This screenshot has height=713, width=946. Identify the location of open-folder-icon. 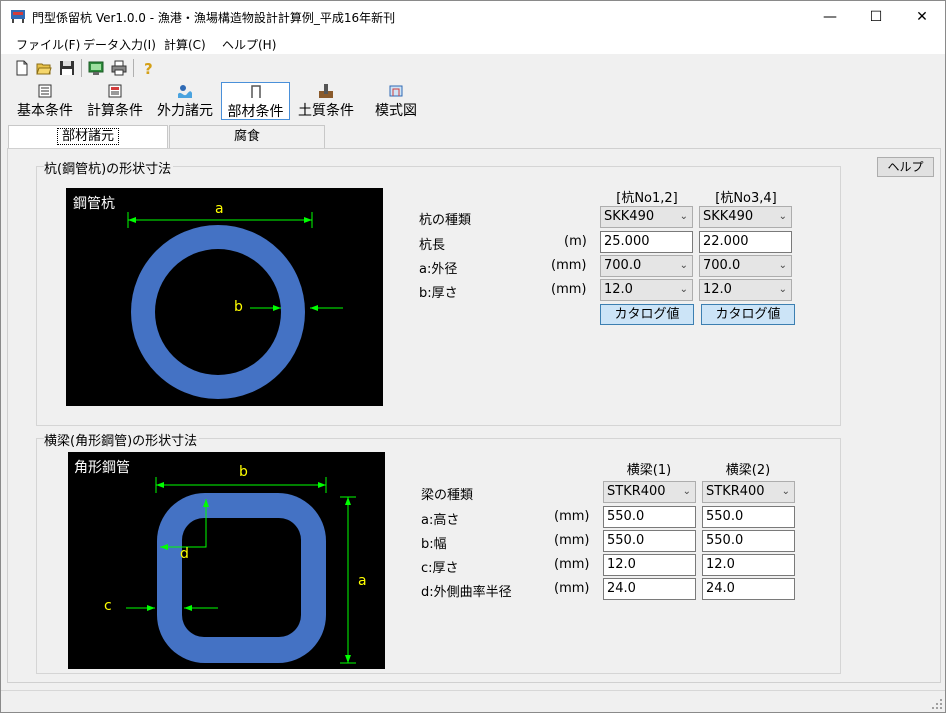
(44, 68).